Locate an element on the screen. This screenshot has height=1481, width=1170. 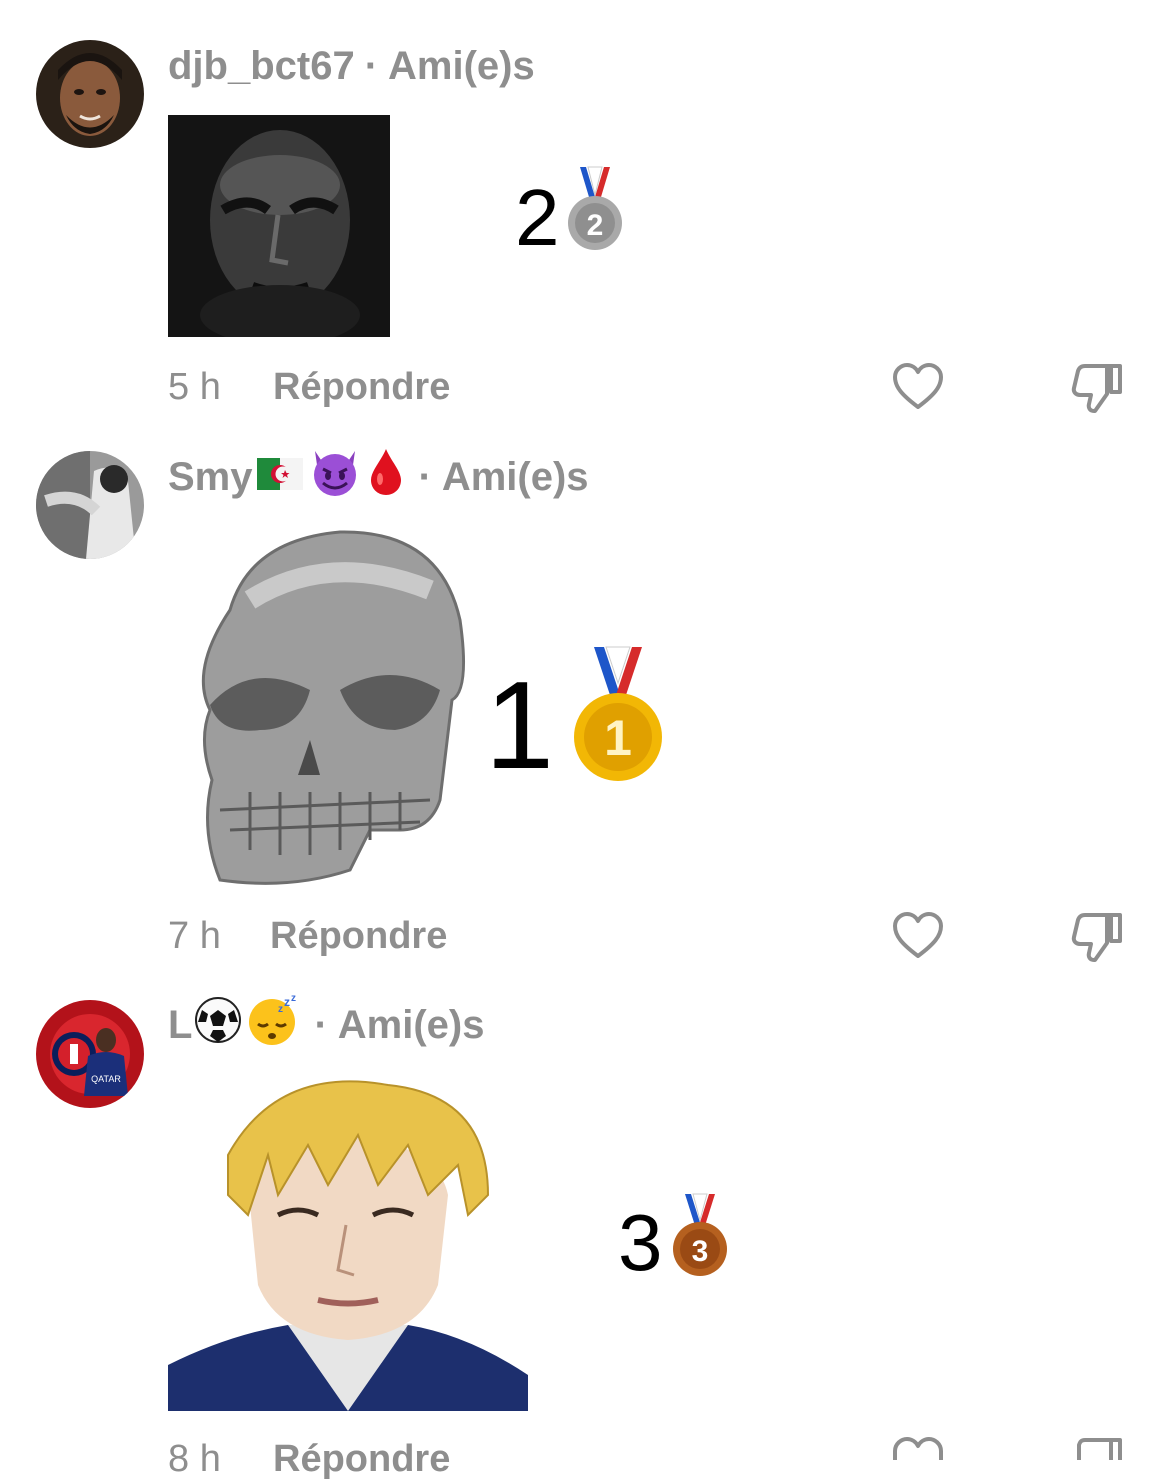
gold-medal-icon: 1 is located at coordinates (618, 715).